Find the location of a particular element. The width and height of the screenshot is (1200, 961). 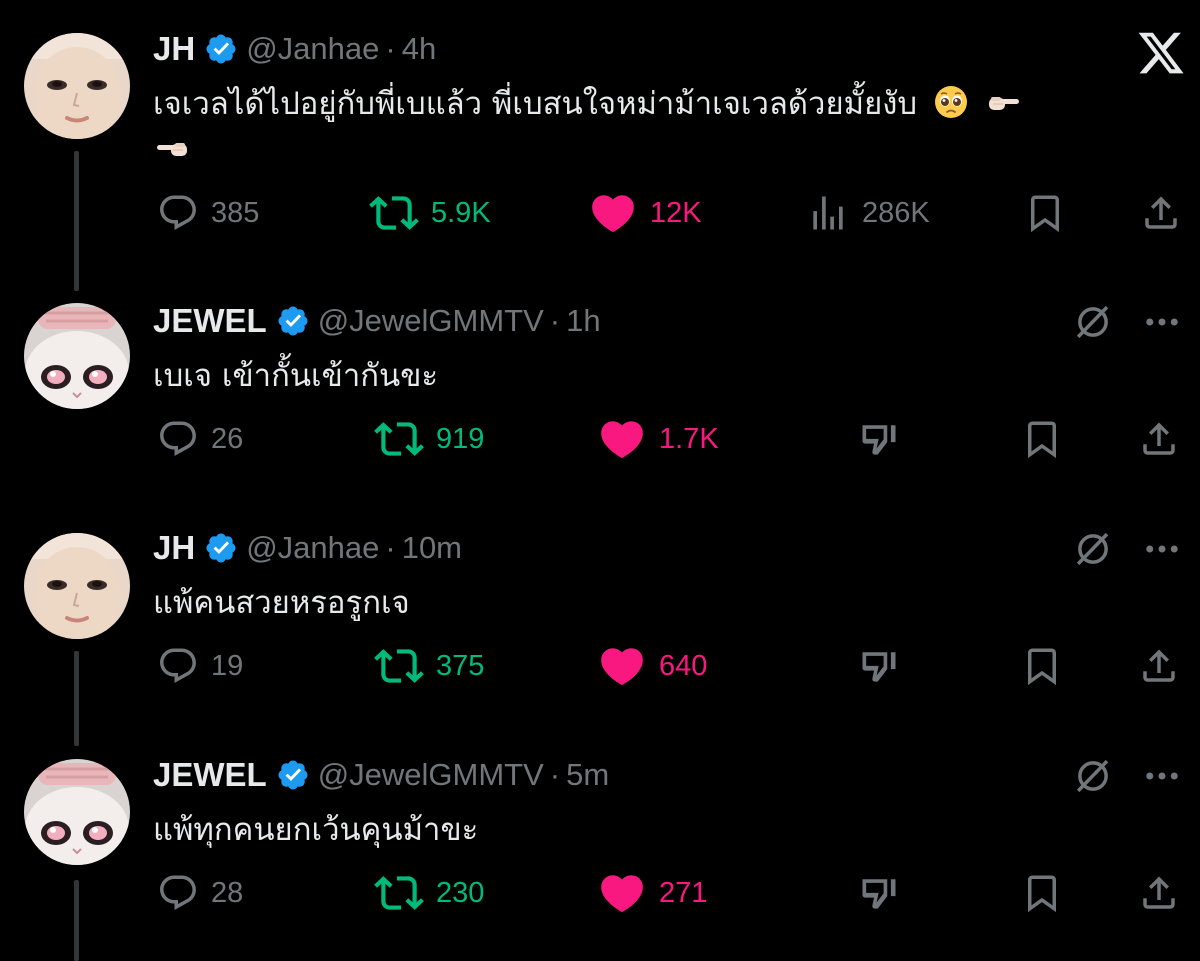

timestamp: 10m is located at coordinates (432, 548).